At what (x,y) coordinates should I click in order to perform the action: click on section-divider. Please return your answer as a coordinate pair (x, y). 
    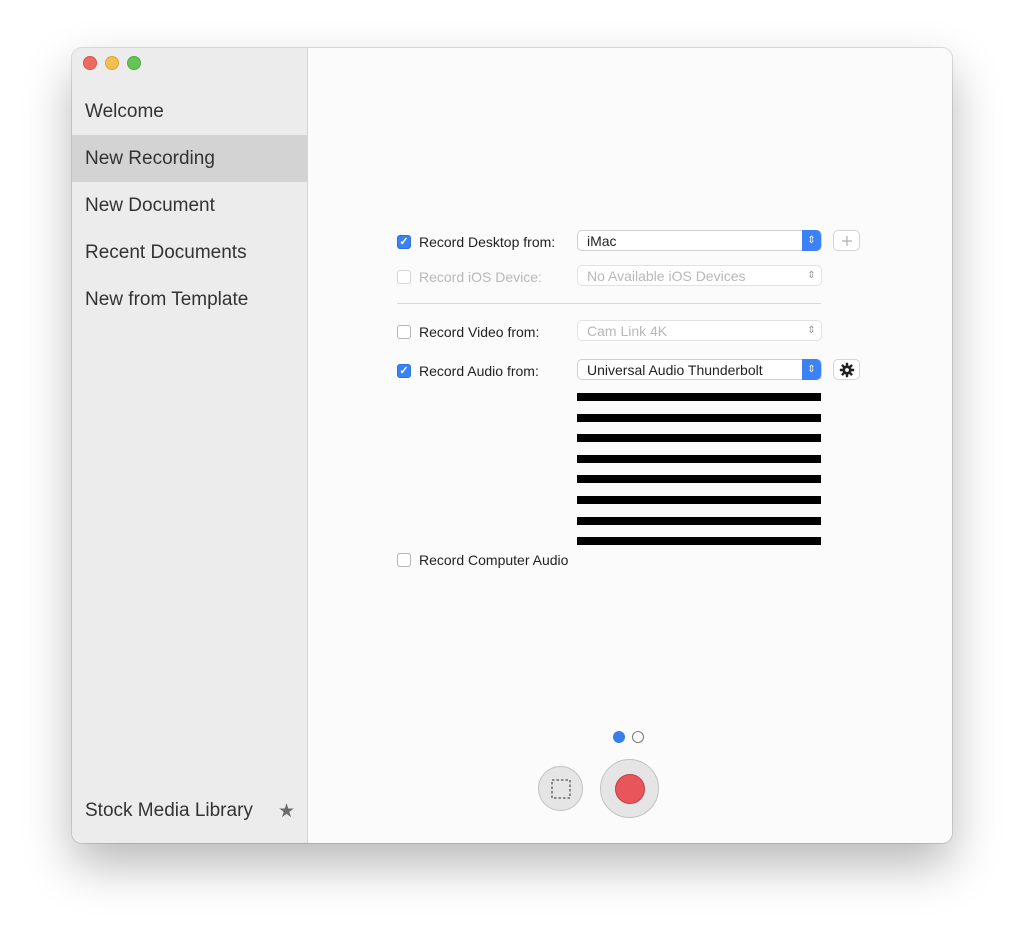
    Looking at the image, I should click on (609, 303).